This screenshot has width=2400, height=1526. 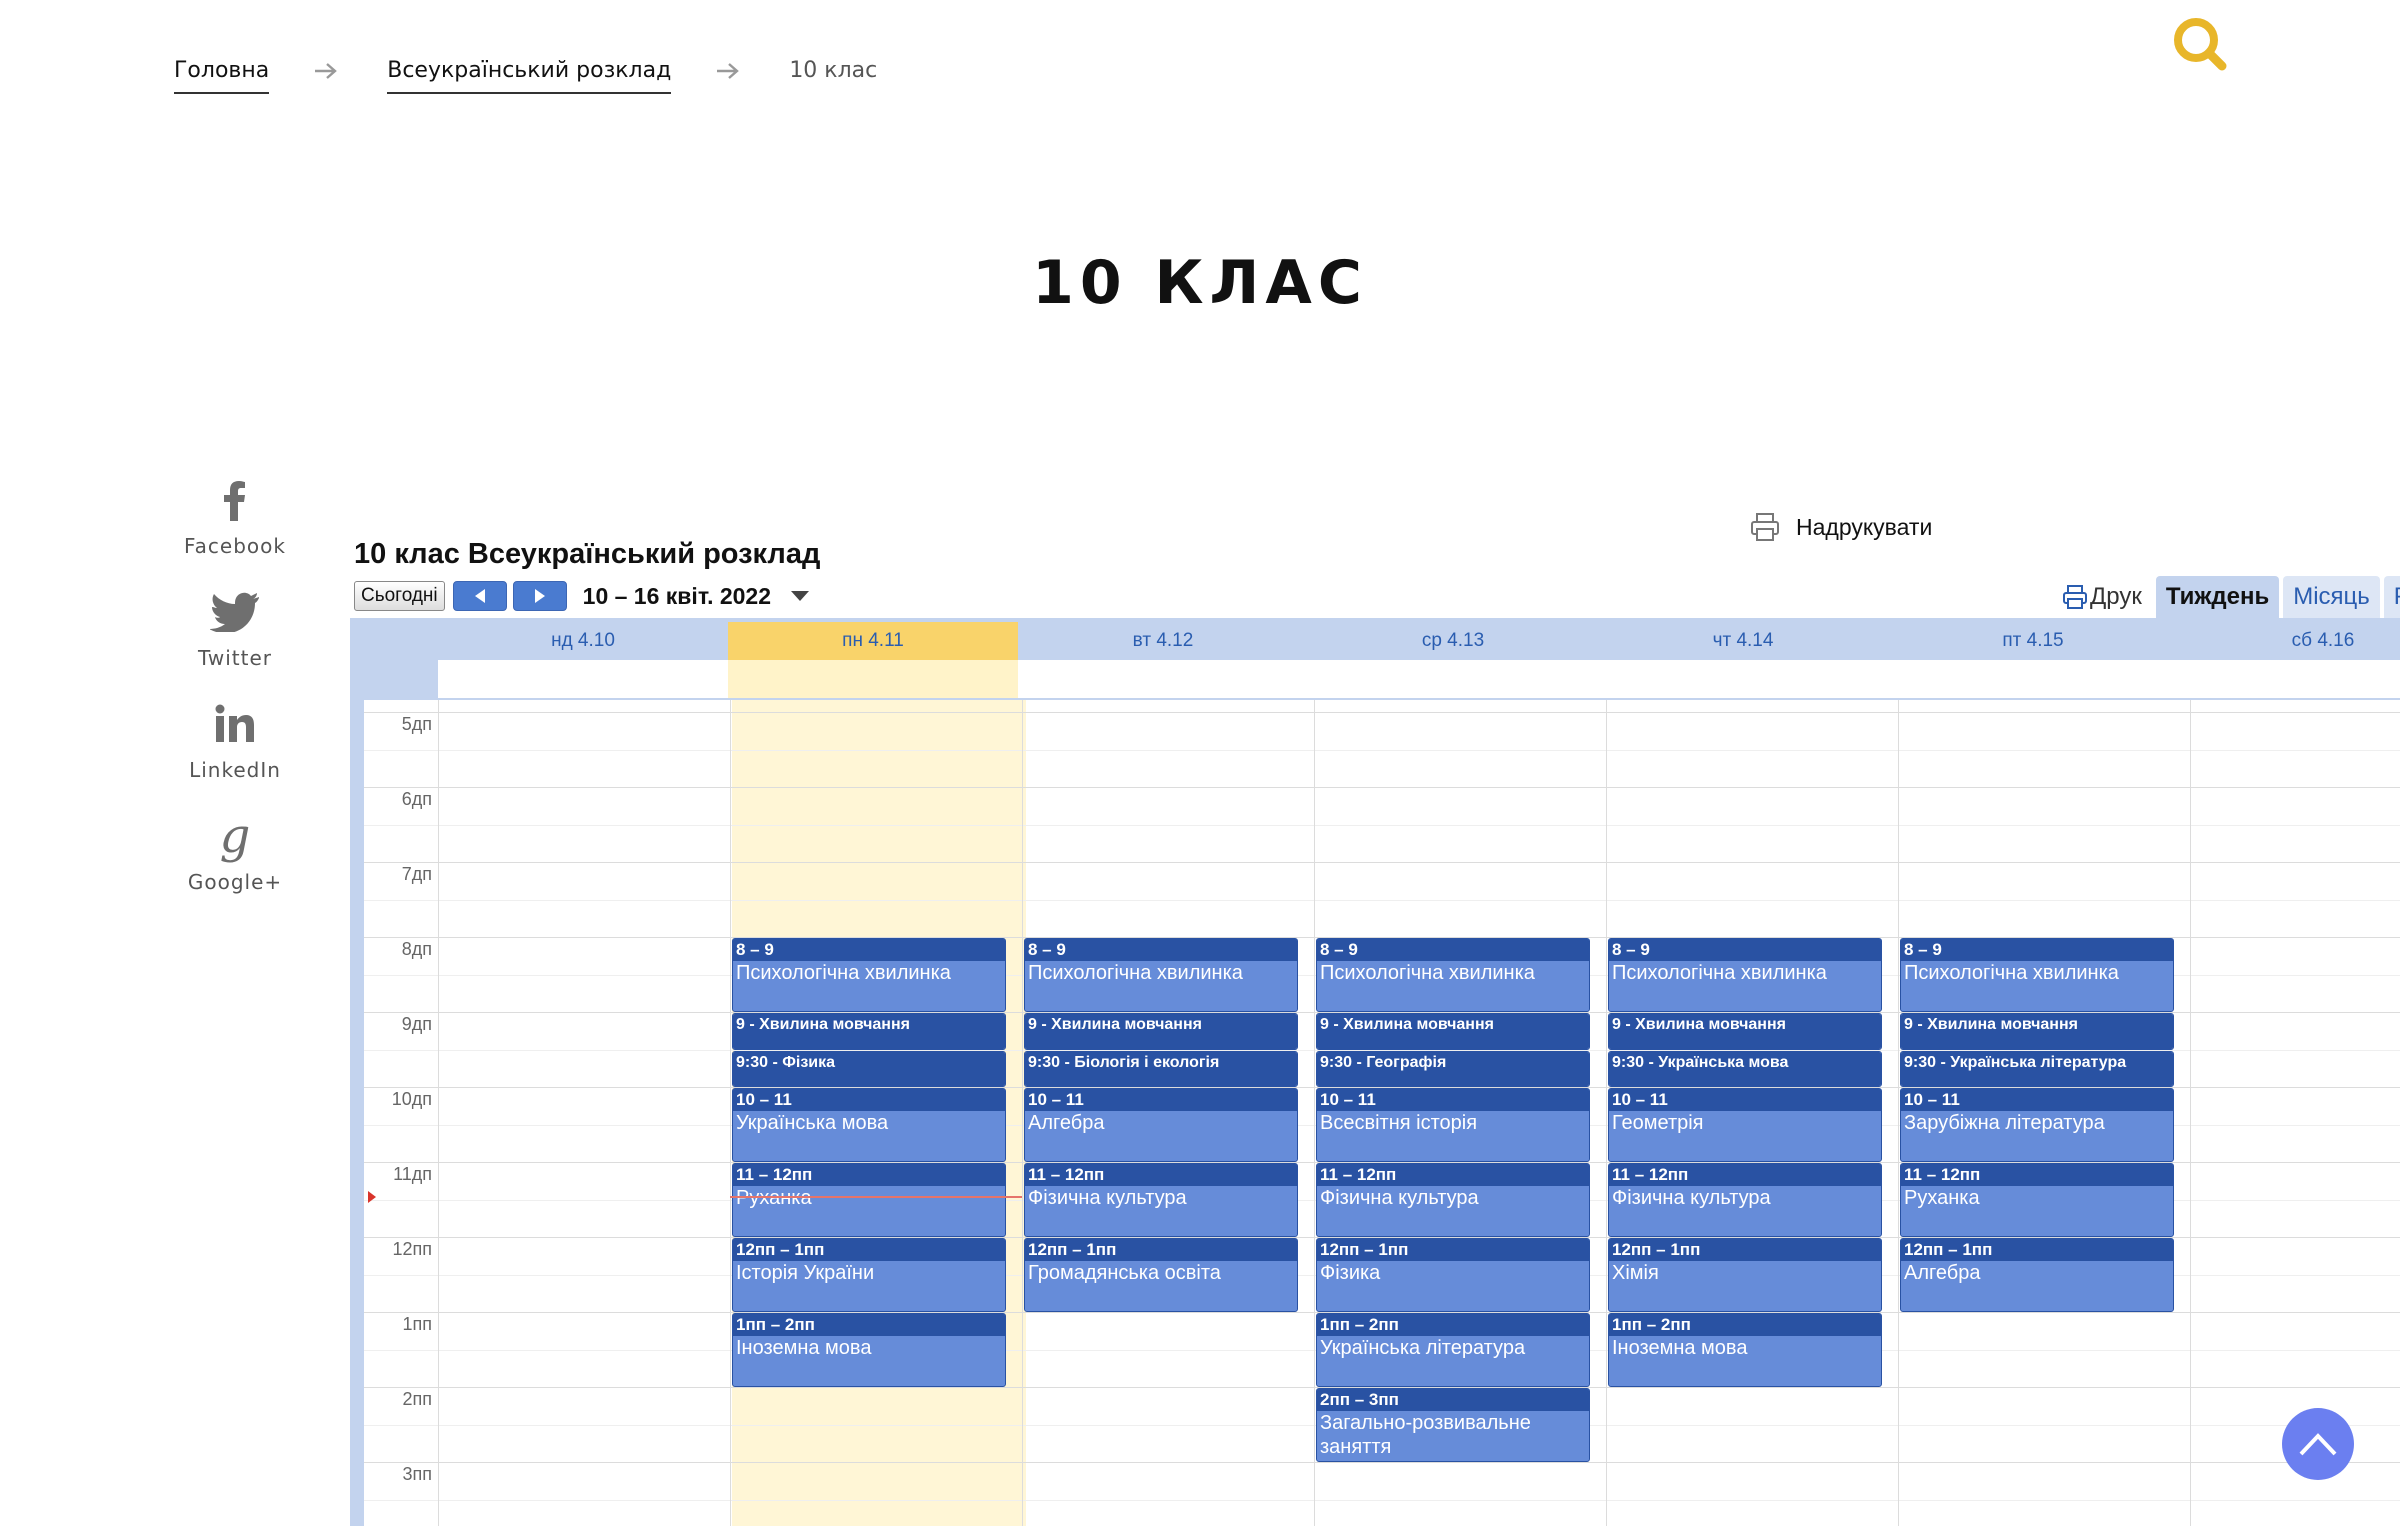 I want to click on calendar-event: 12пп – 1пп Алгебра, so click(x=2037, y=1275).